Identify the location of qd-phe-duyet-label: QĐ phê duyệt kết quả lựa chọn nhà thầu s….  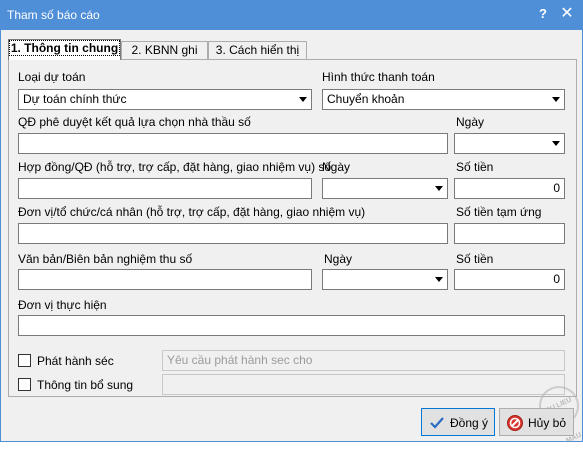
(134, 122).